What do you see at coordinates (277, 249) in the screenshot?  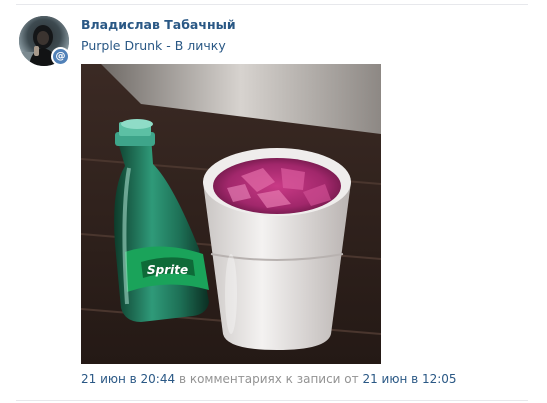 I see `foam-cup` at bounding box center [277, 249].